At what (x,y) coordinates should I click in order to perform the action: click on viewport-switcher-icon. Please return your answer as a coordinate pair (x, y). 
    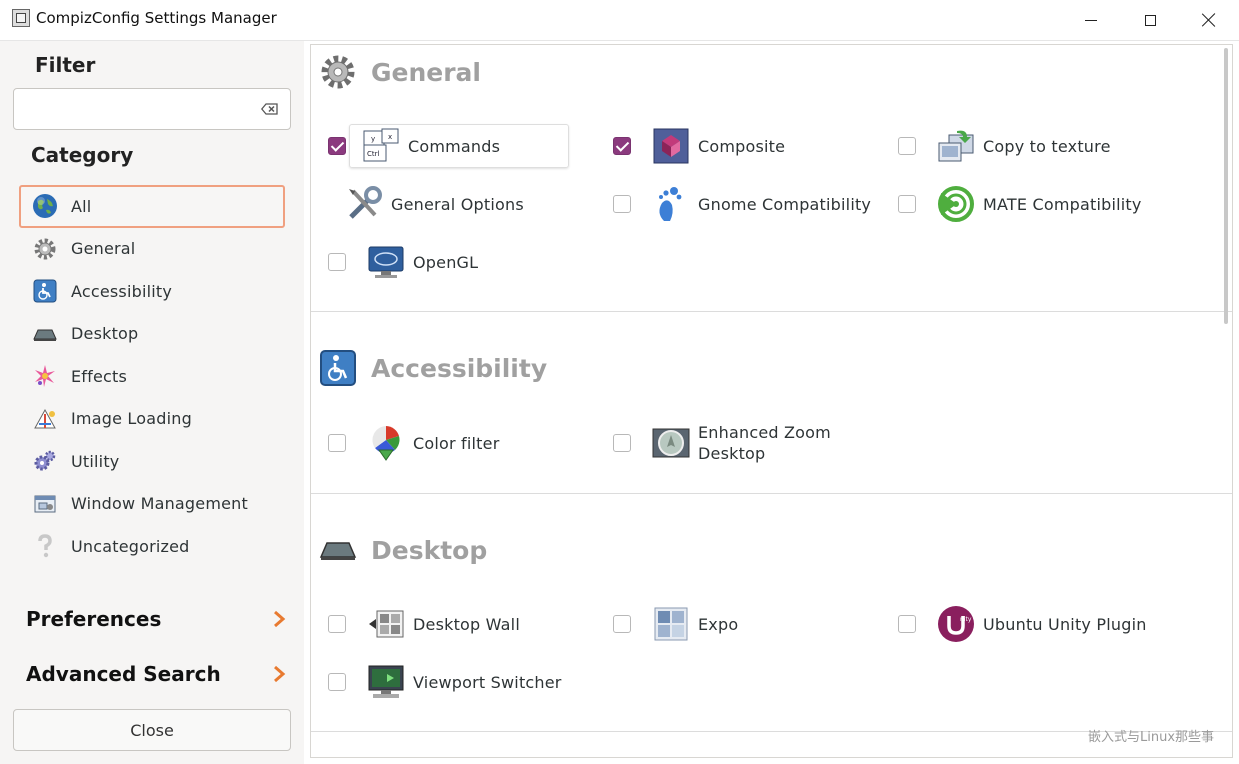
    Looking at the image, I should click on (386, 682).